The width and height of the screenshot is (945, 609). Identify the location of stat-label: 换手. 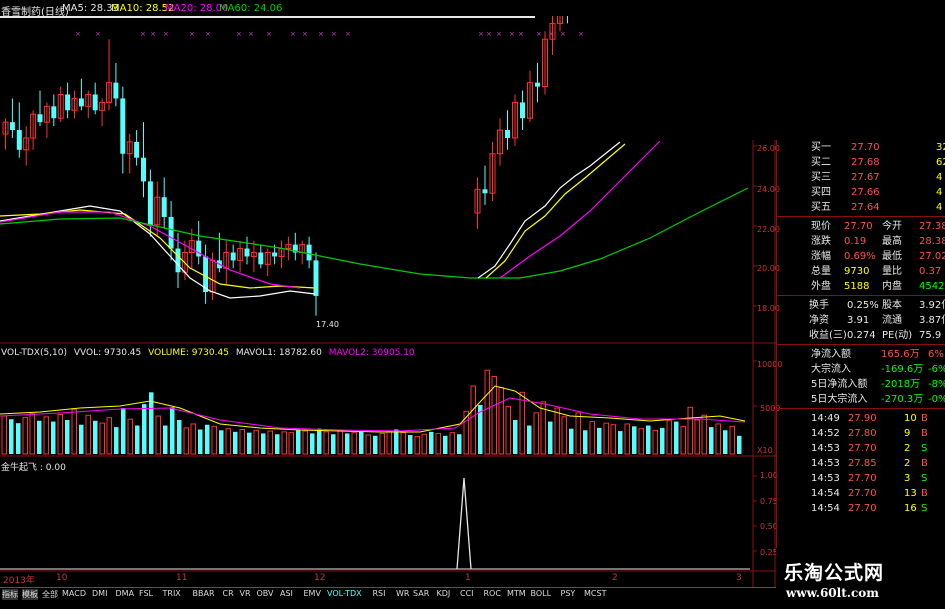
(819, 305).